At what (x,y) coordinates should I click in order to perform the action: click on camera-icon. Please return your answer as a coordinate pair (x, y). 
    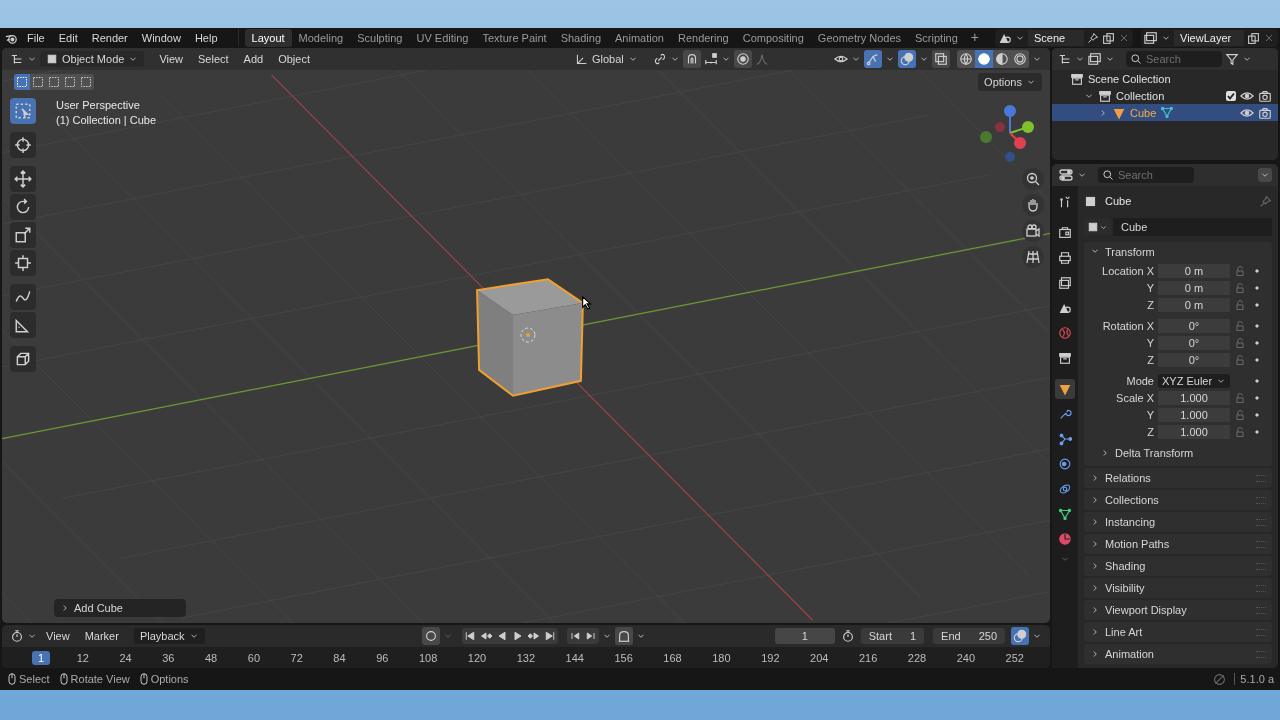
    Looking at the image, I should click on (1265, 112).